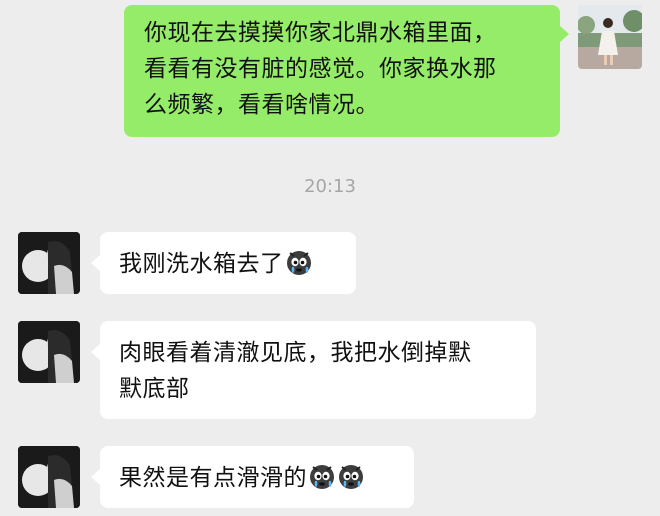  Describe the element at coordinates (213, 478) in the screenshot. I see `incoming-message-text: 果然是有点滑滑的` at that location.